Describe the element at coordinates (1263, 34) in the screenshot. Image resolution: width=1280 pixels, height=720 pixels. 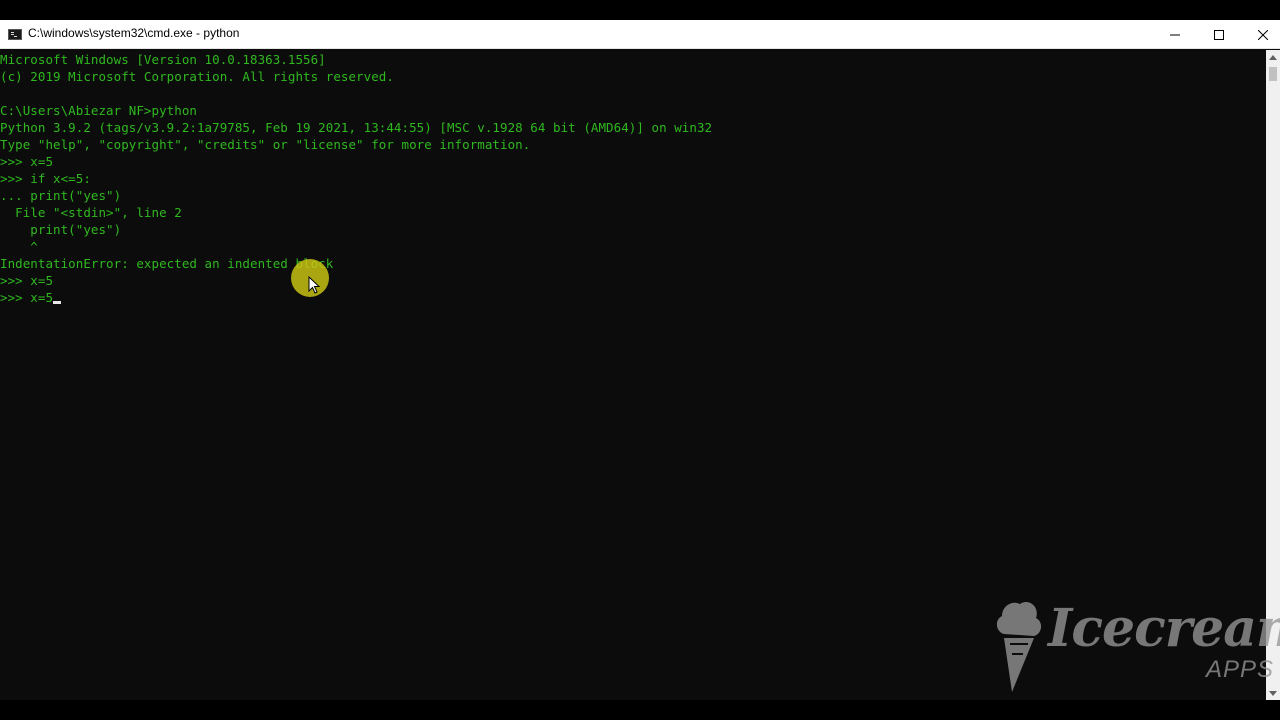
I see `close-icon` at that location.